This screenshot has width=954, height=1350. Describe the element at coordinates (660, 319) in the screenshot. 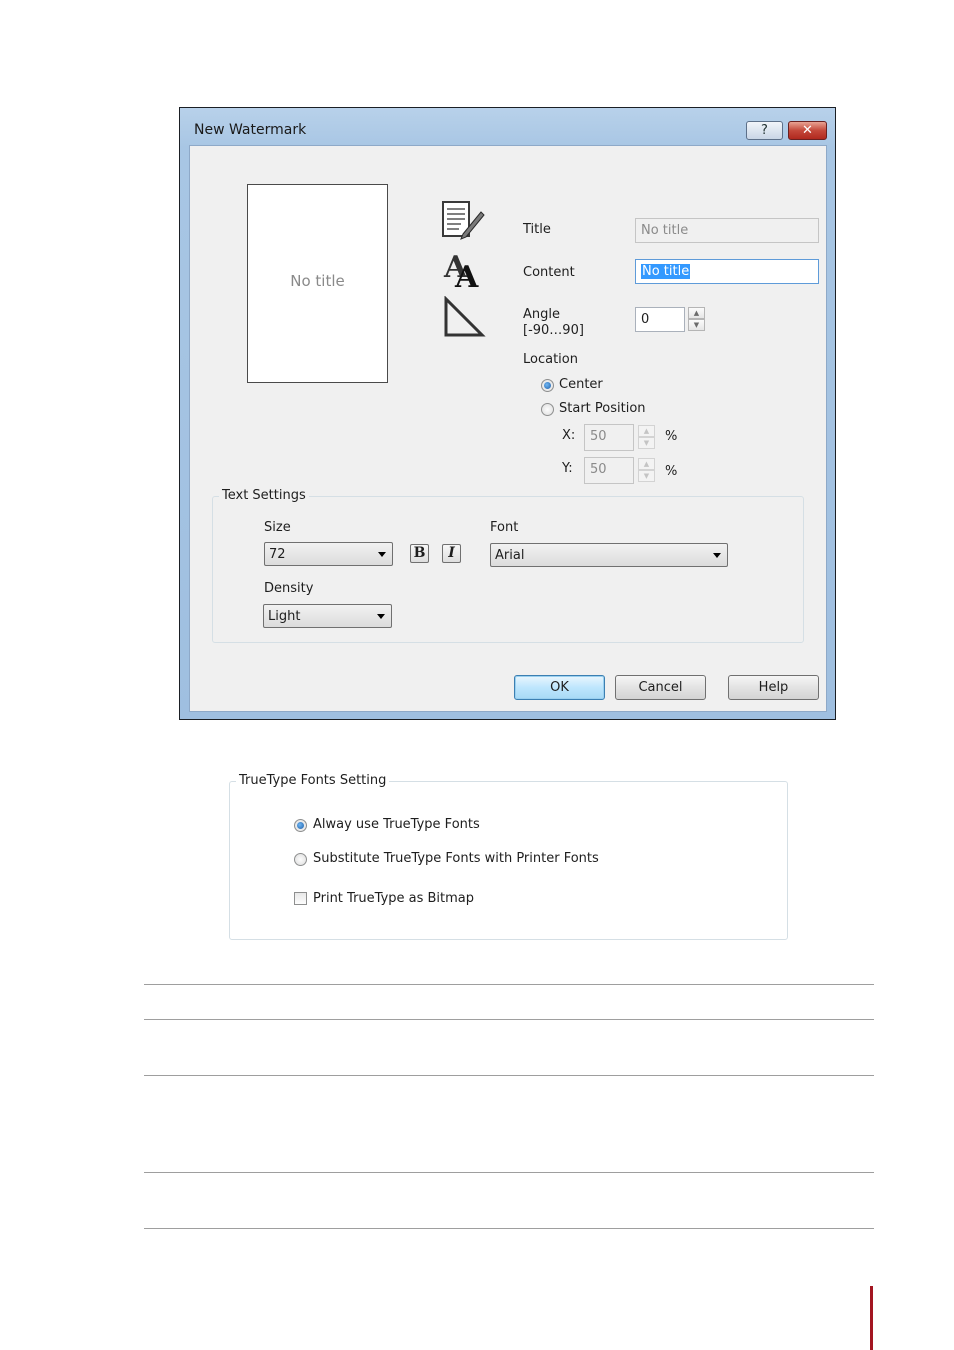

I see `angle-input: 0` at that location.